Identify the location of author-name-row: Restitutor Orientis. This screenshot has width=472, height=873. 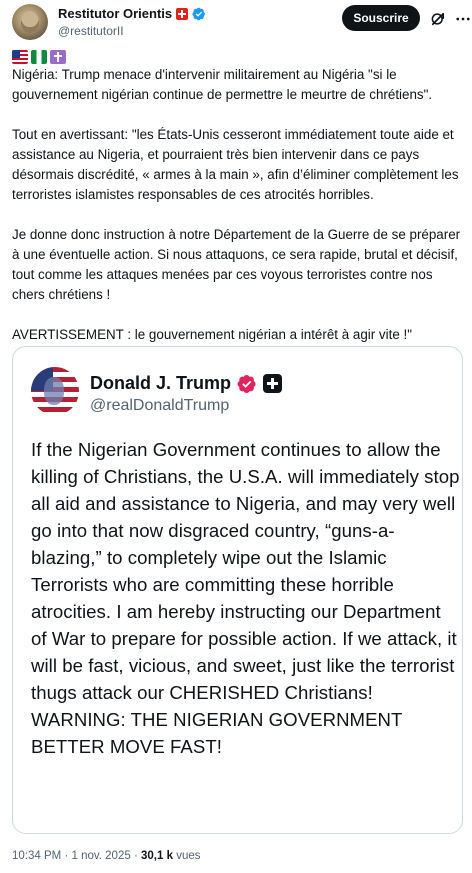
(132, 13).